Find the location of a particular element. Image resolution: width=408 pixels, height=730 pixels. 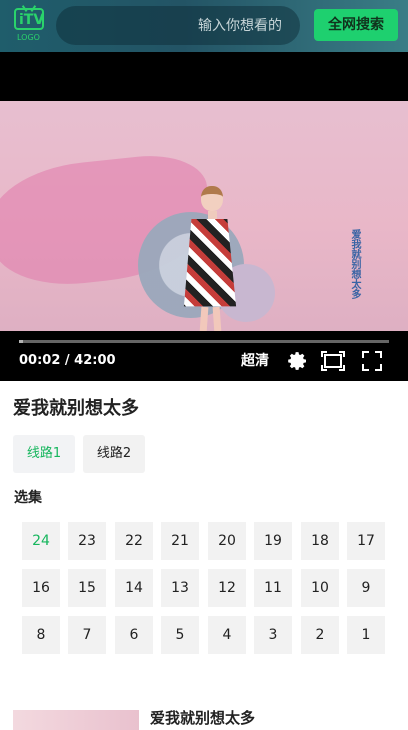

search-box is located at coordinates (178, 25).